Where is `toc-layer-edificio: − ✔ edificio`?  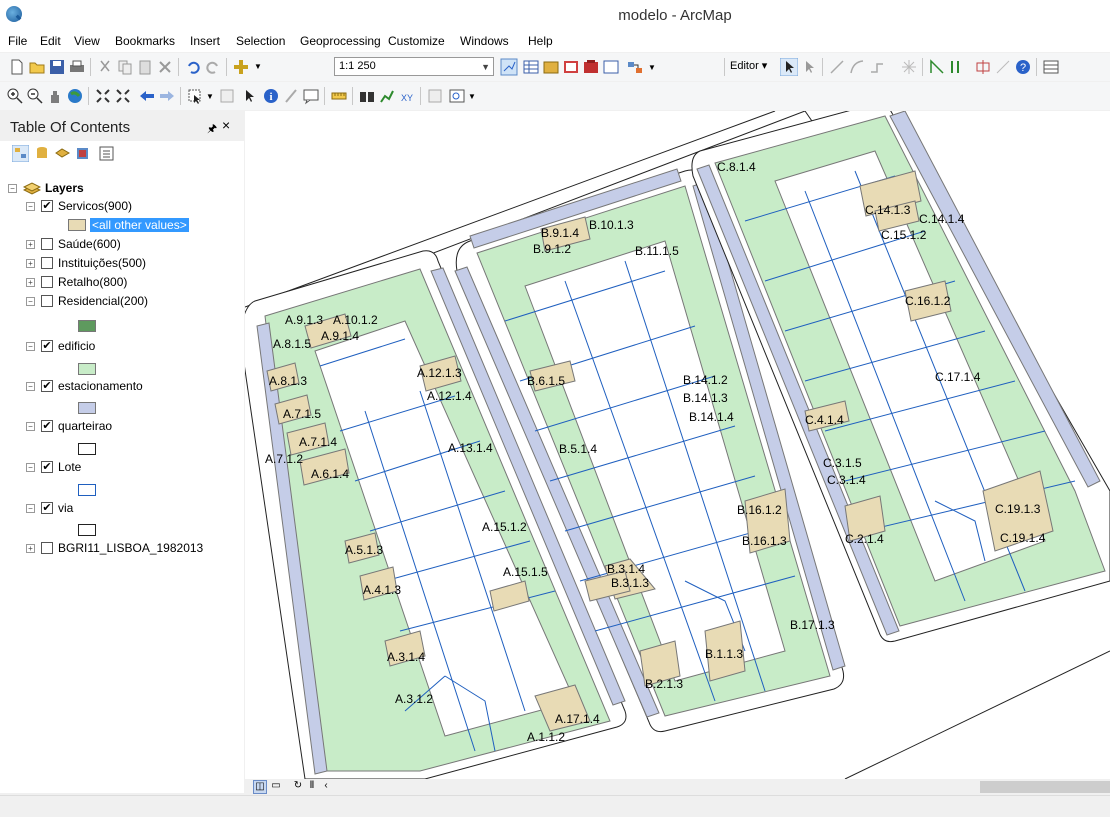 toc-layer-edificio: − ✔ edificio is located at coordinates (60, 346).